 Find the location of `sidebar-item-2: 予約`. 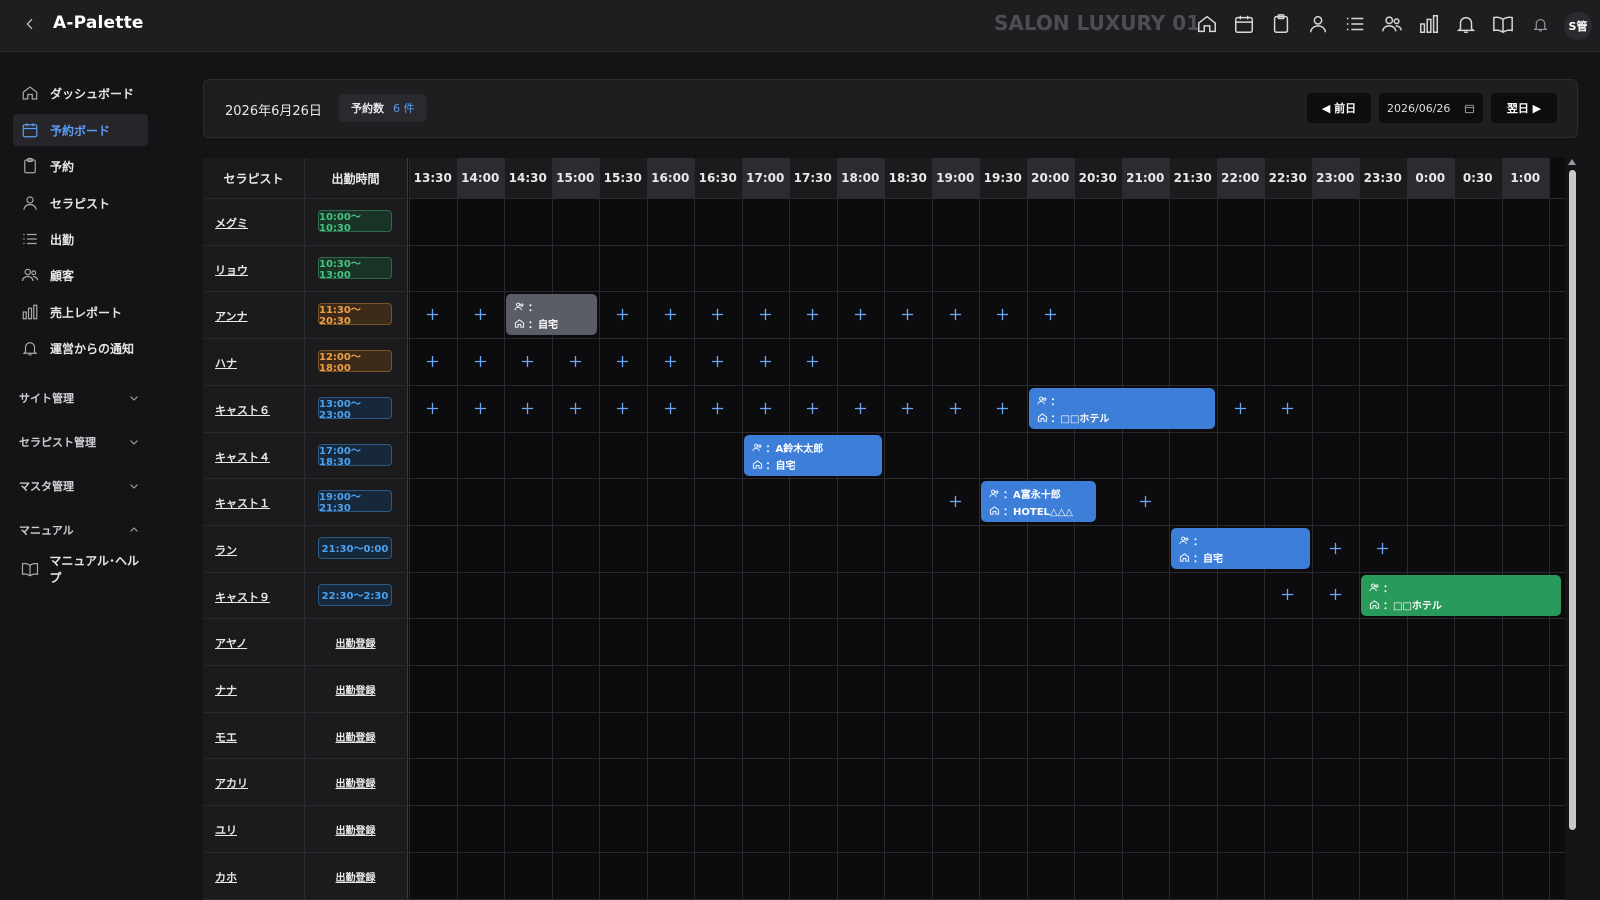

sidebar-item-2: 予約 is located at coordinates (80, 166).